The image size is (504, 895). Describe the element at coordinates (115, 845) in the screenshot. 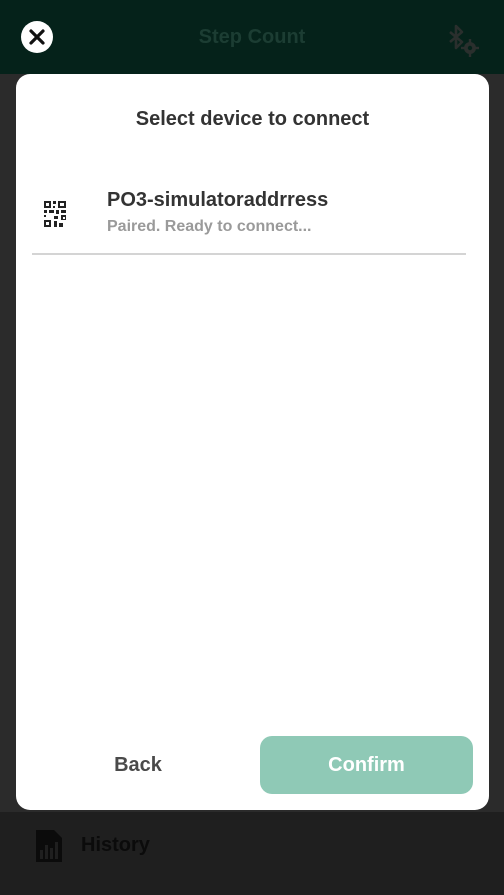

I see `history-label: History` at that location.